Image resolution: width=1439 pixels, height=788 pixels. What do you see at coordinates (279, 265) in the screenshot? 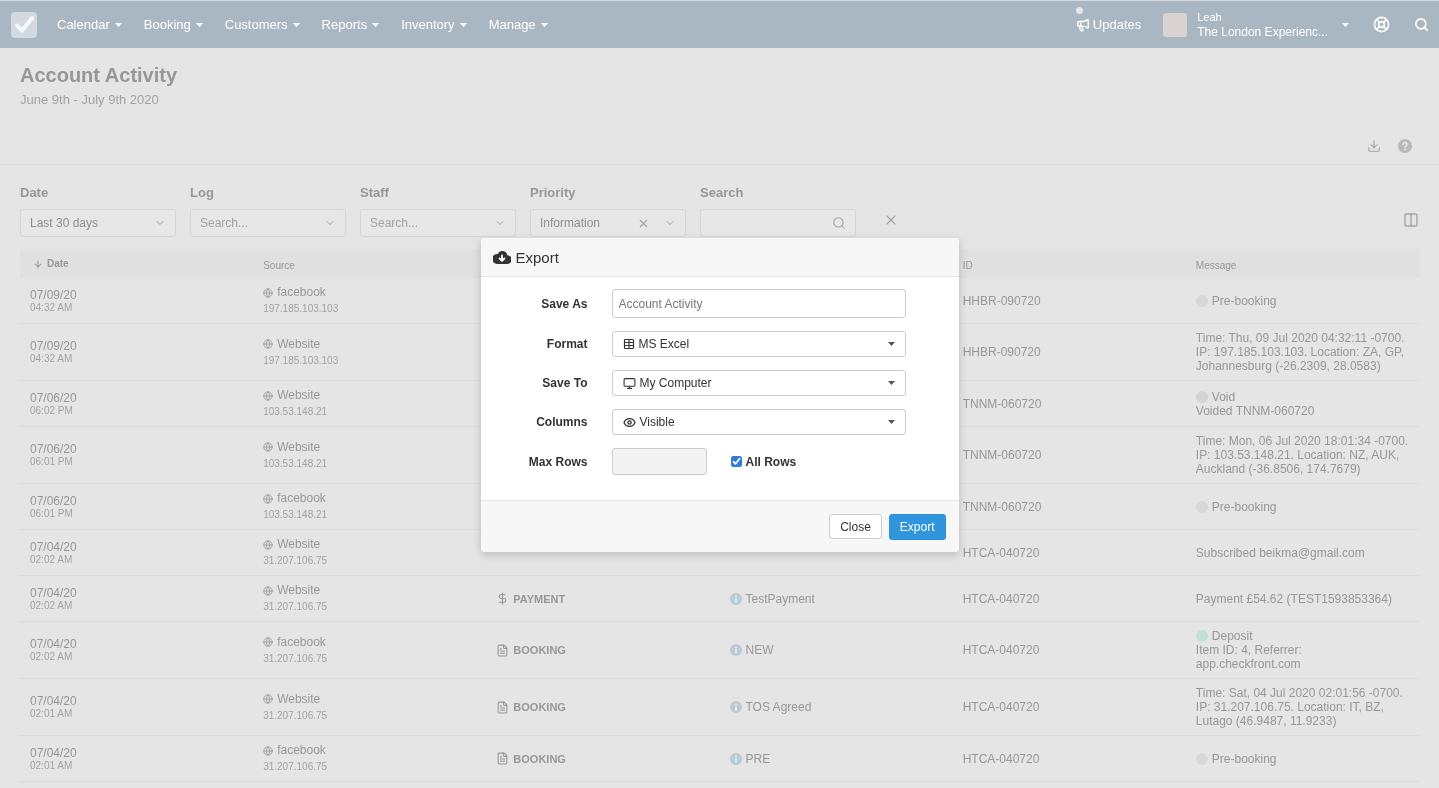
I see `column-header: Source` at bounding box center [279, 265].